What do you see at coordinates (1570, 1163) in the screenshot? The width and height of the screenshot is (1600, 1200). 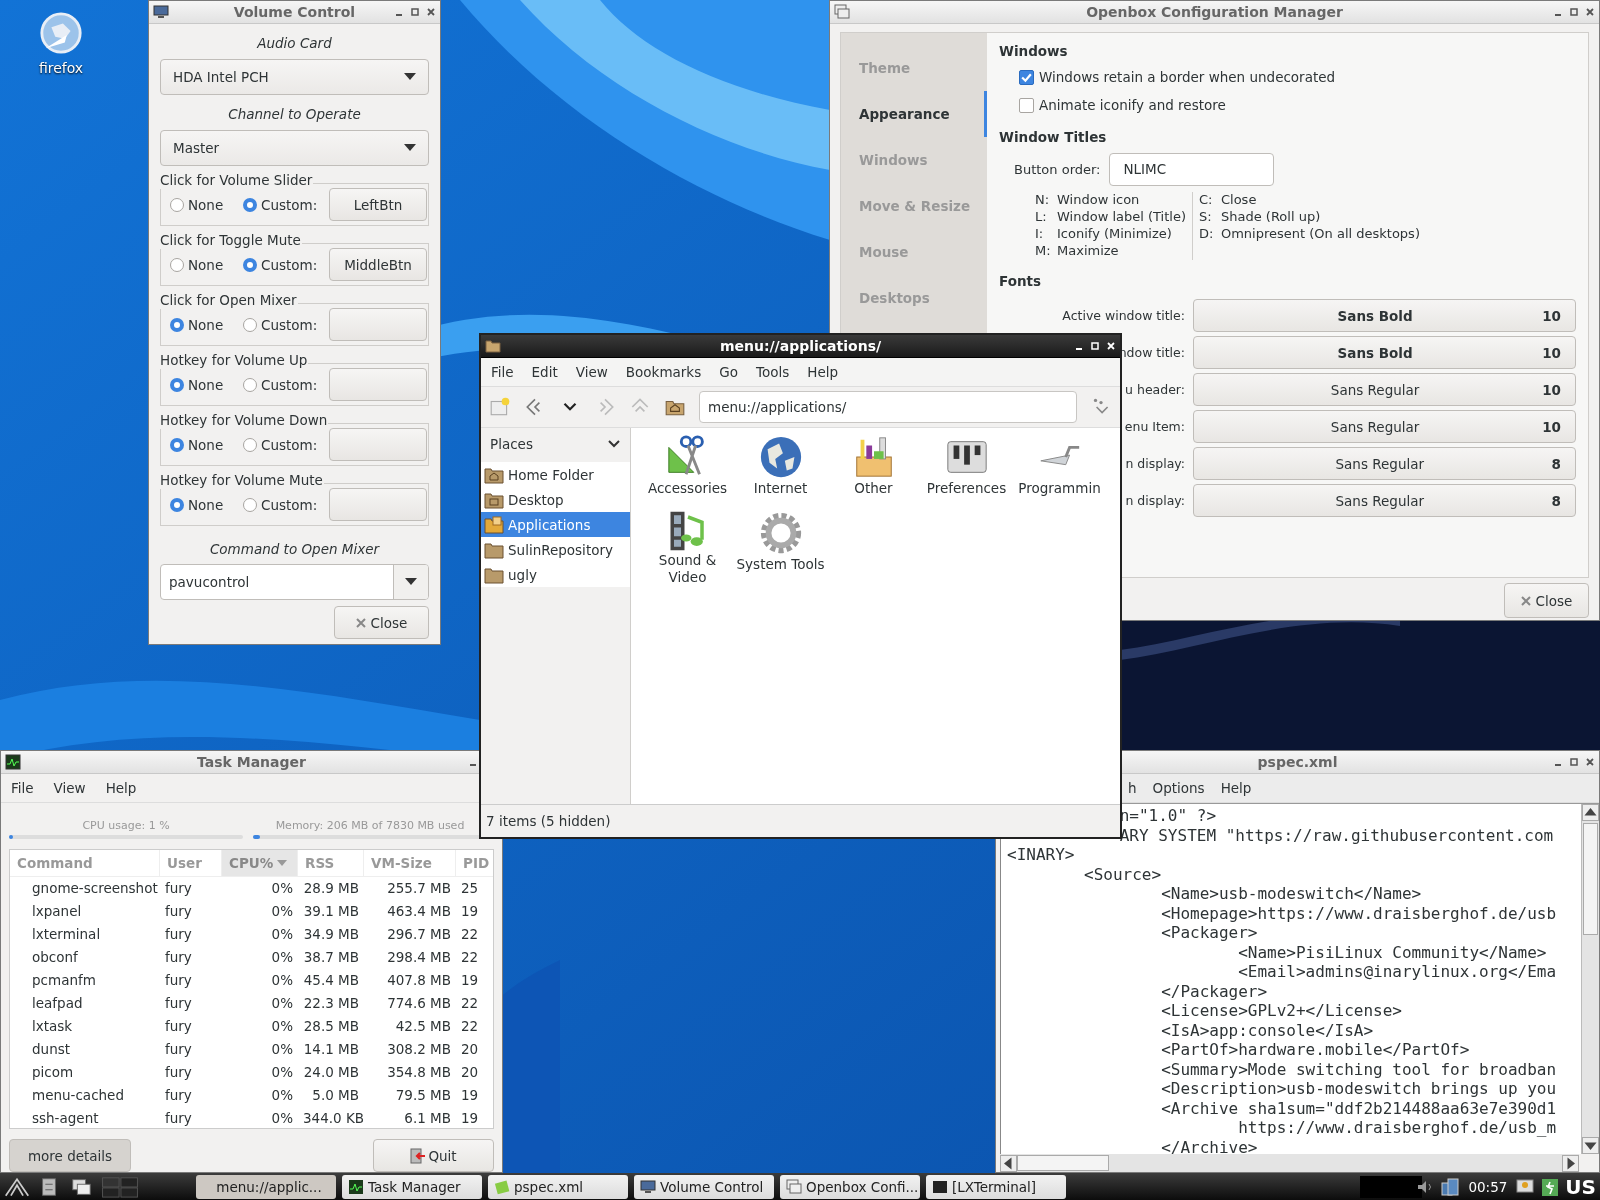 I see `scroll-right-icon` at bounding box center [1570, 1163].